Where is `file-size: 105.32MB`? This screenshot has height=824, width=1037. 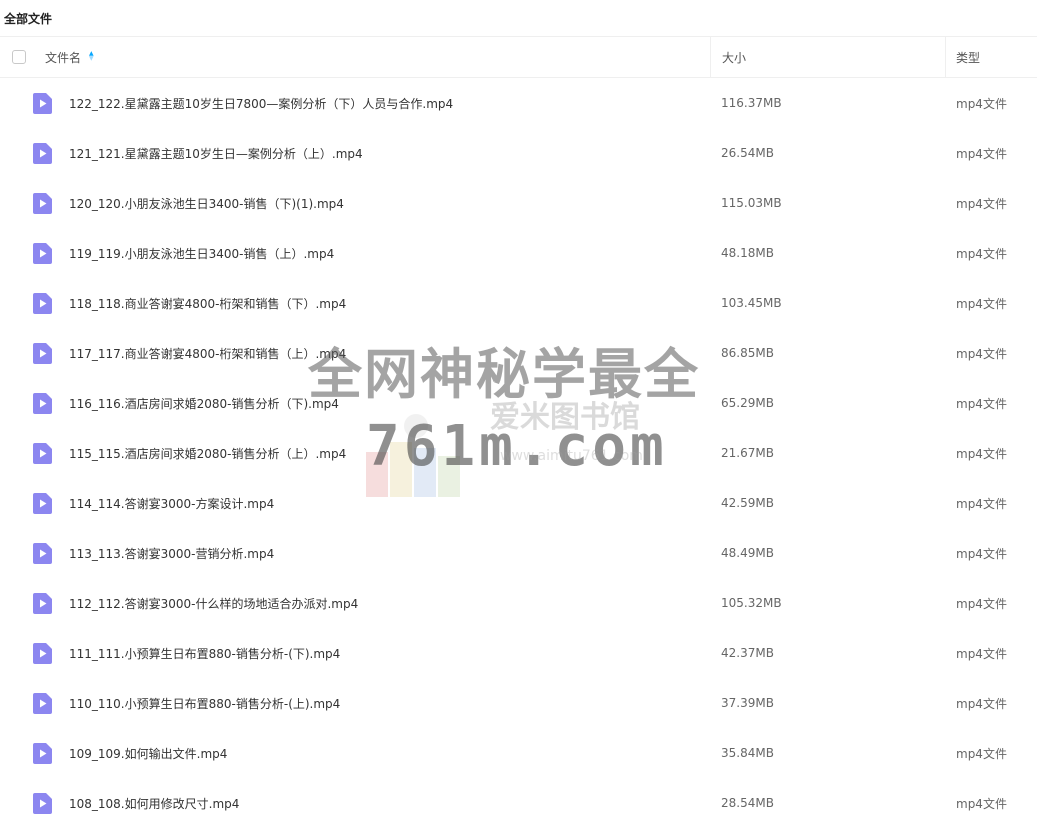
file-size: 105.32MB is located at coordinates (751, 603).